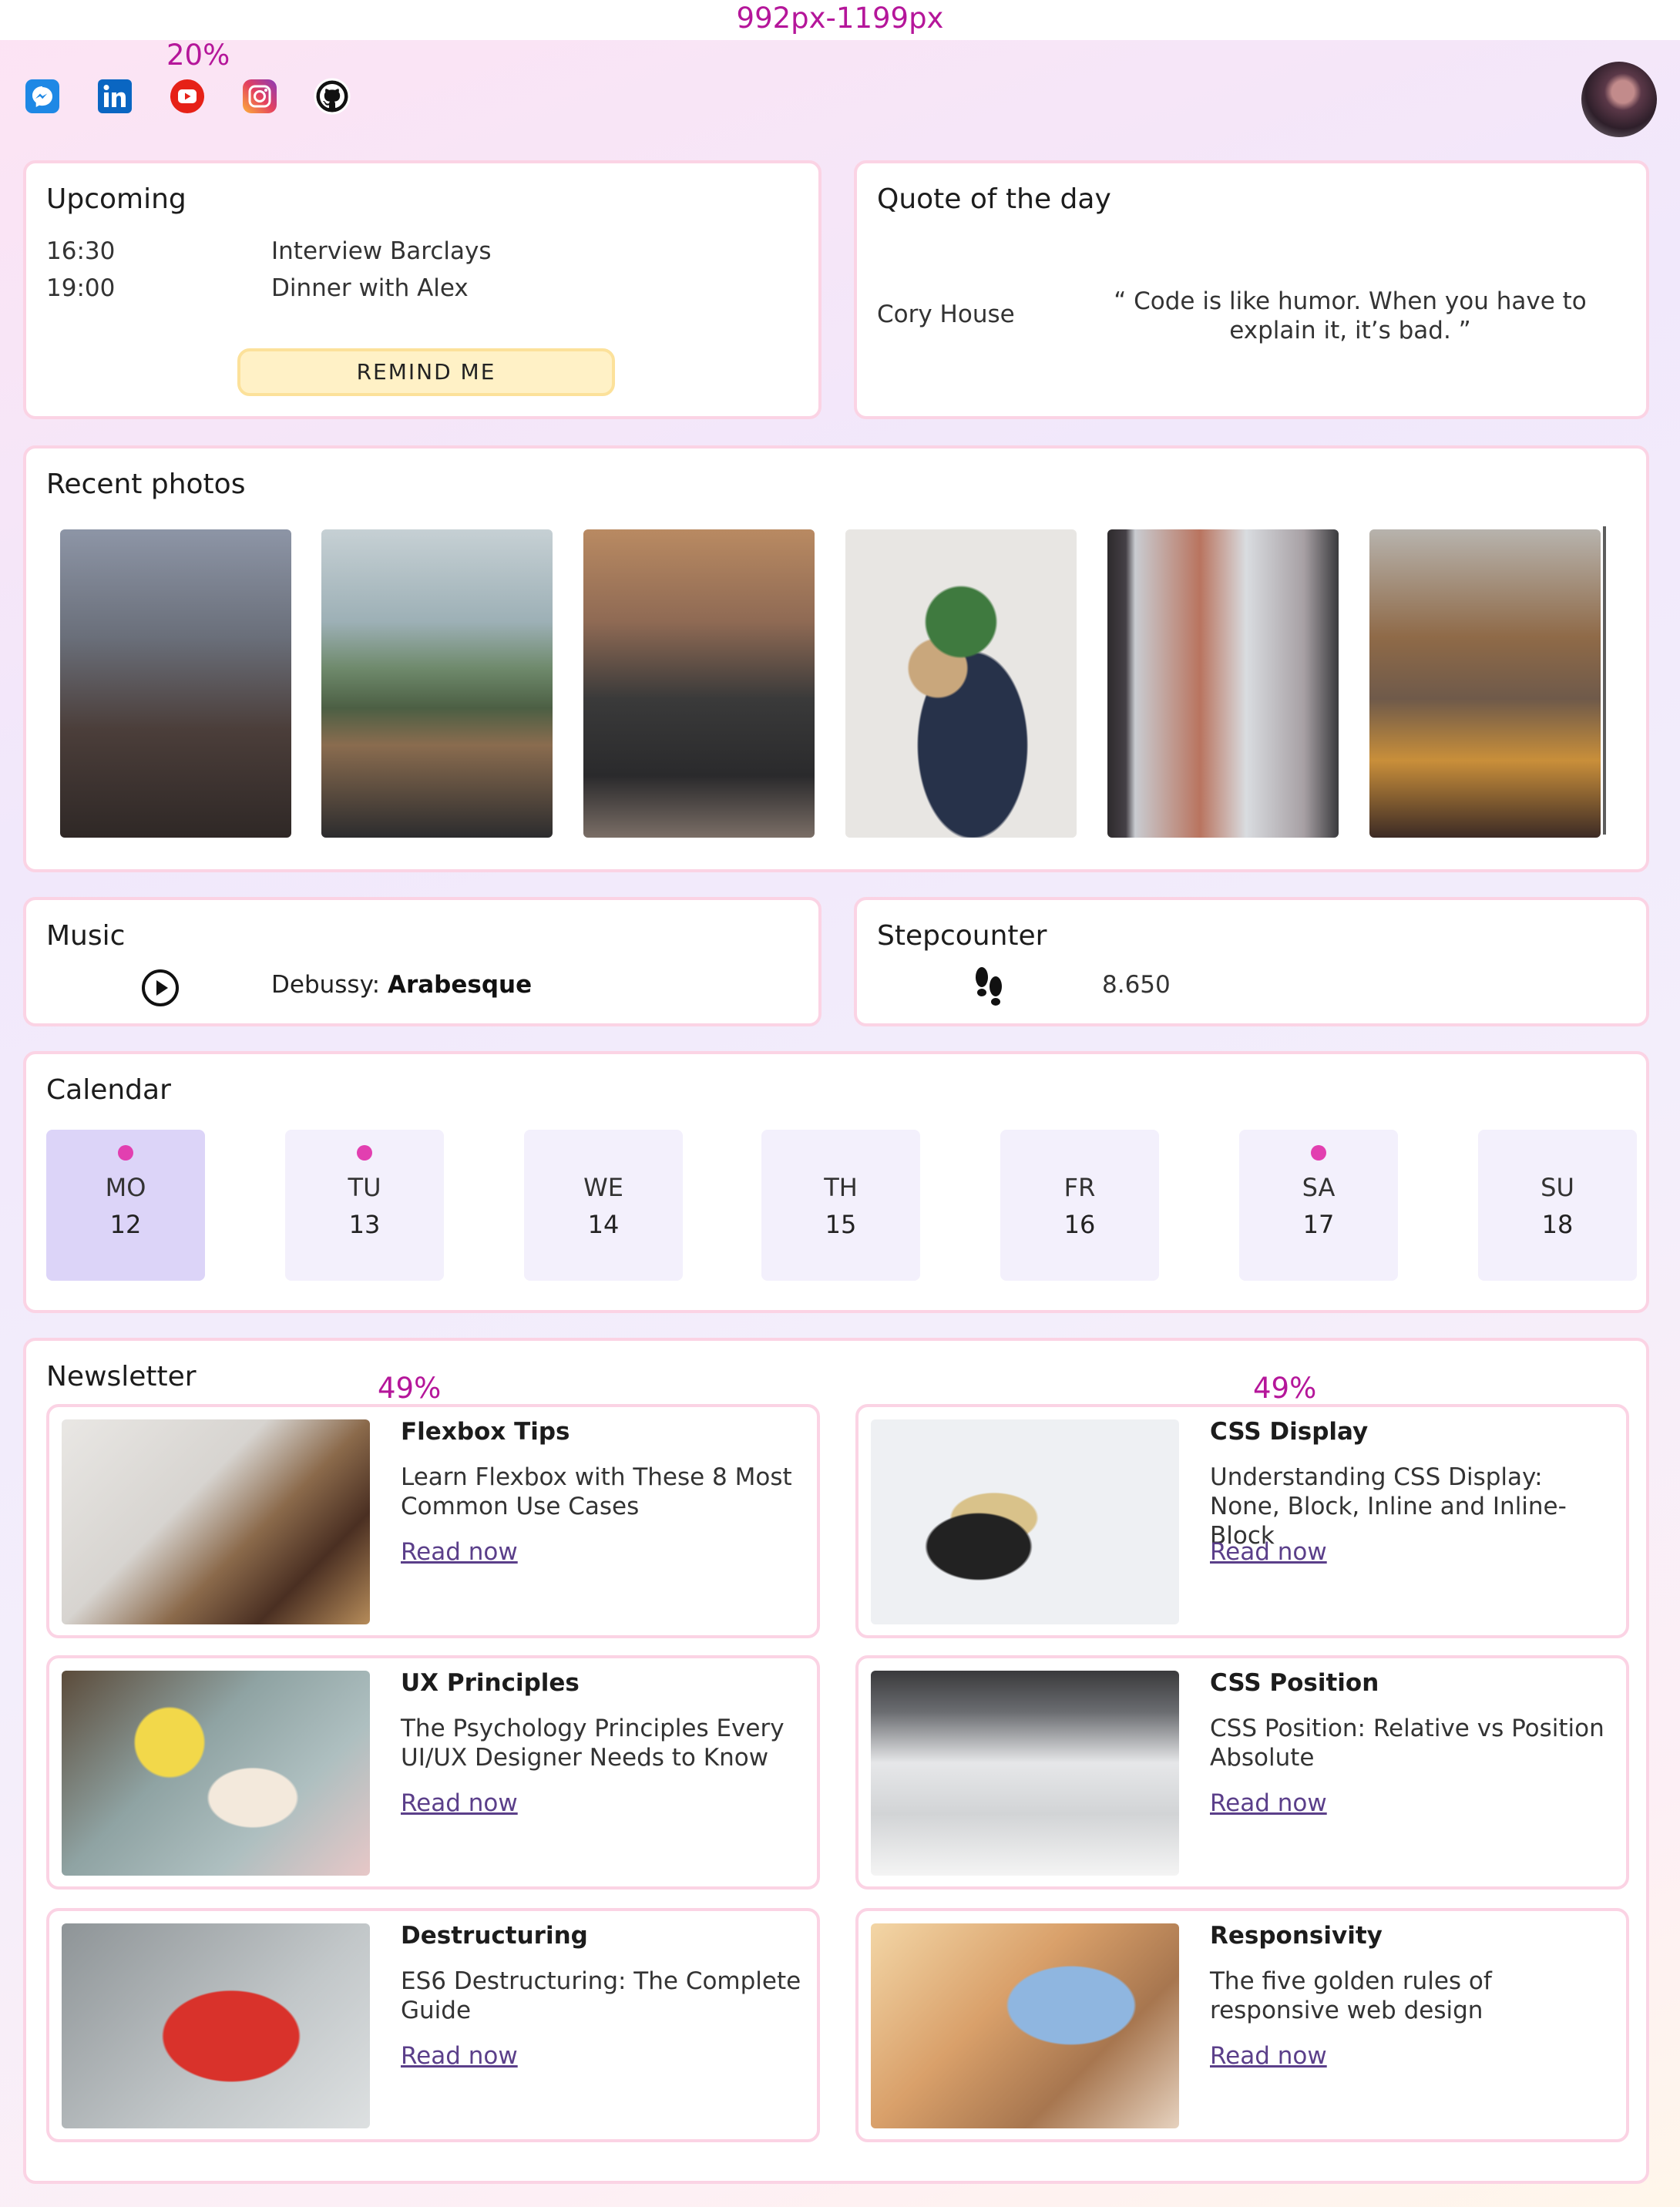 This screenshot has height=2207, width=1680. I want to click on photo-street-cafe, so click(1485, 683).